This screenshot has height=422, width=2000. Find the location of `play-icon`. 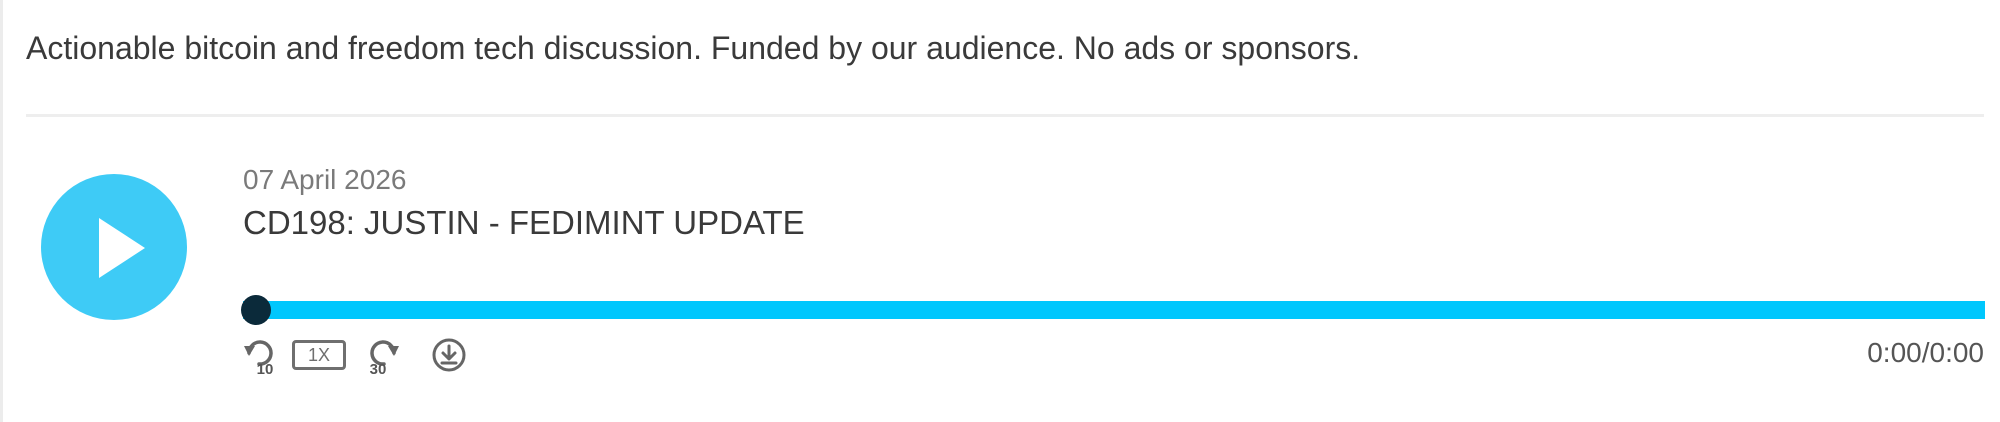

play-icon is located at coordinates (122, 248).